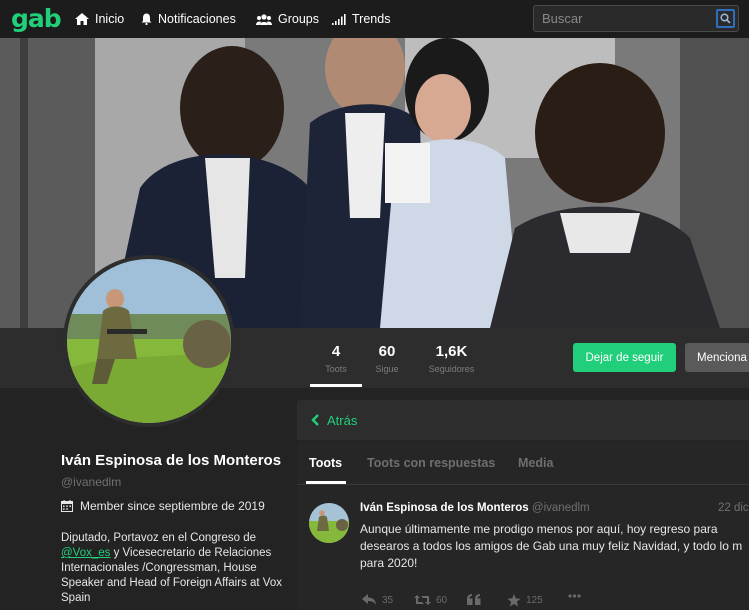  I want to click on nav-notificaciones: Notificaciones, so click(188, 19).